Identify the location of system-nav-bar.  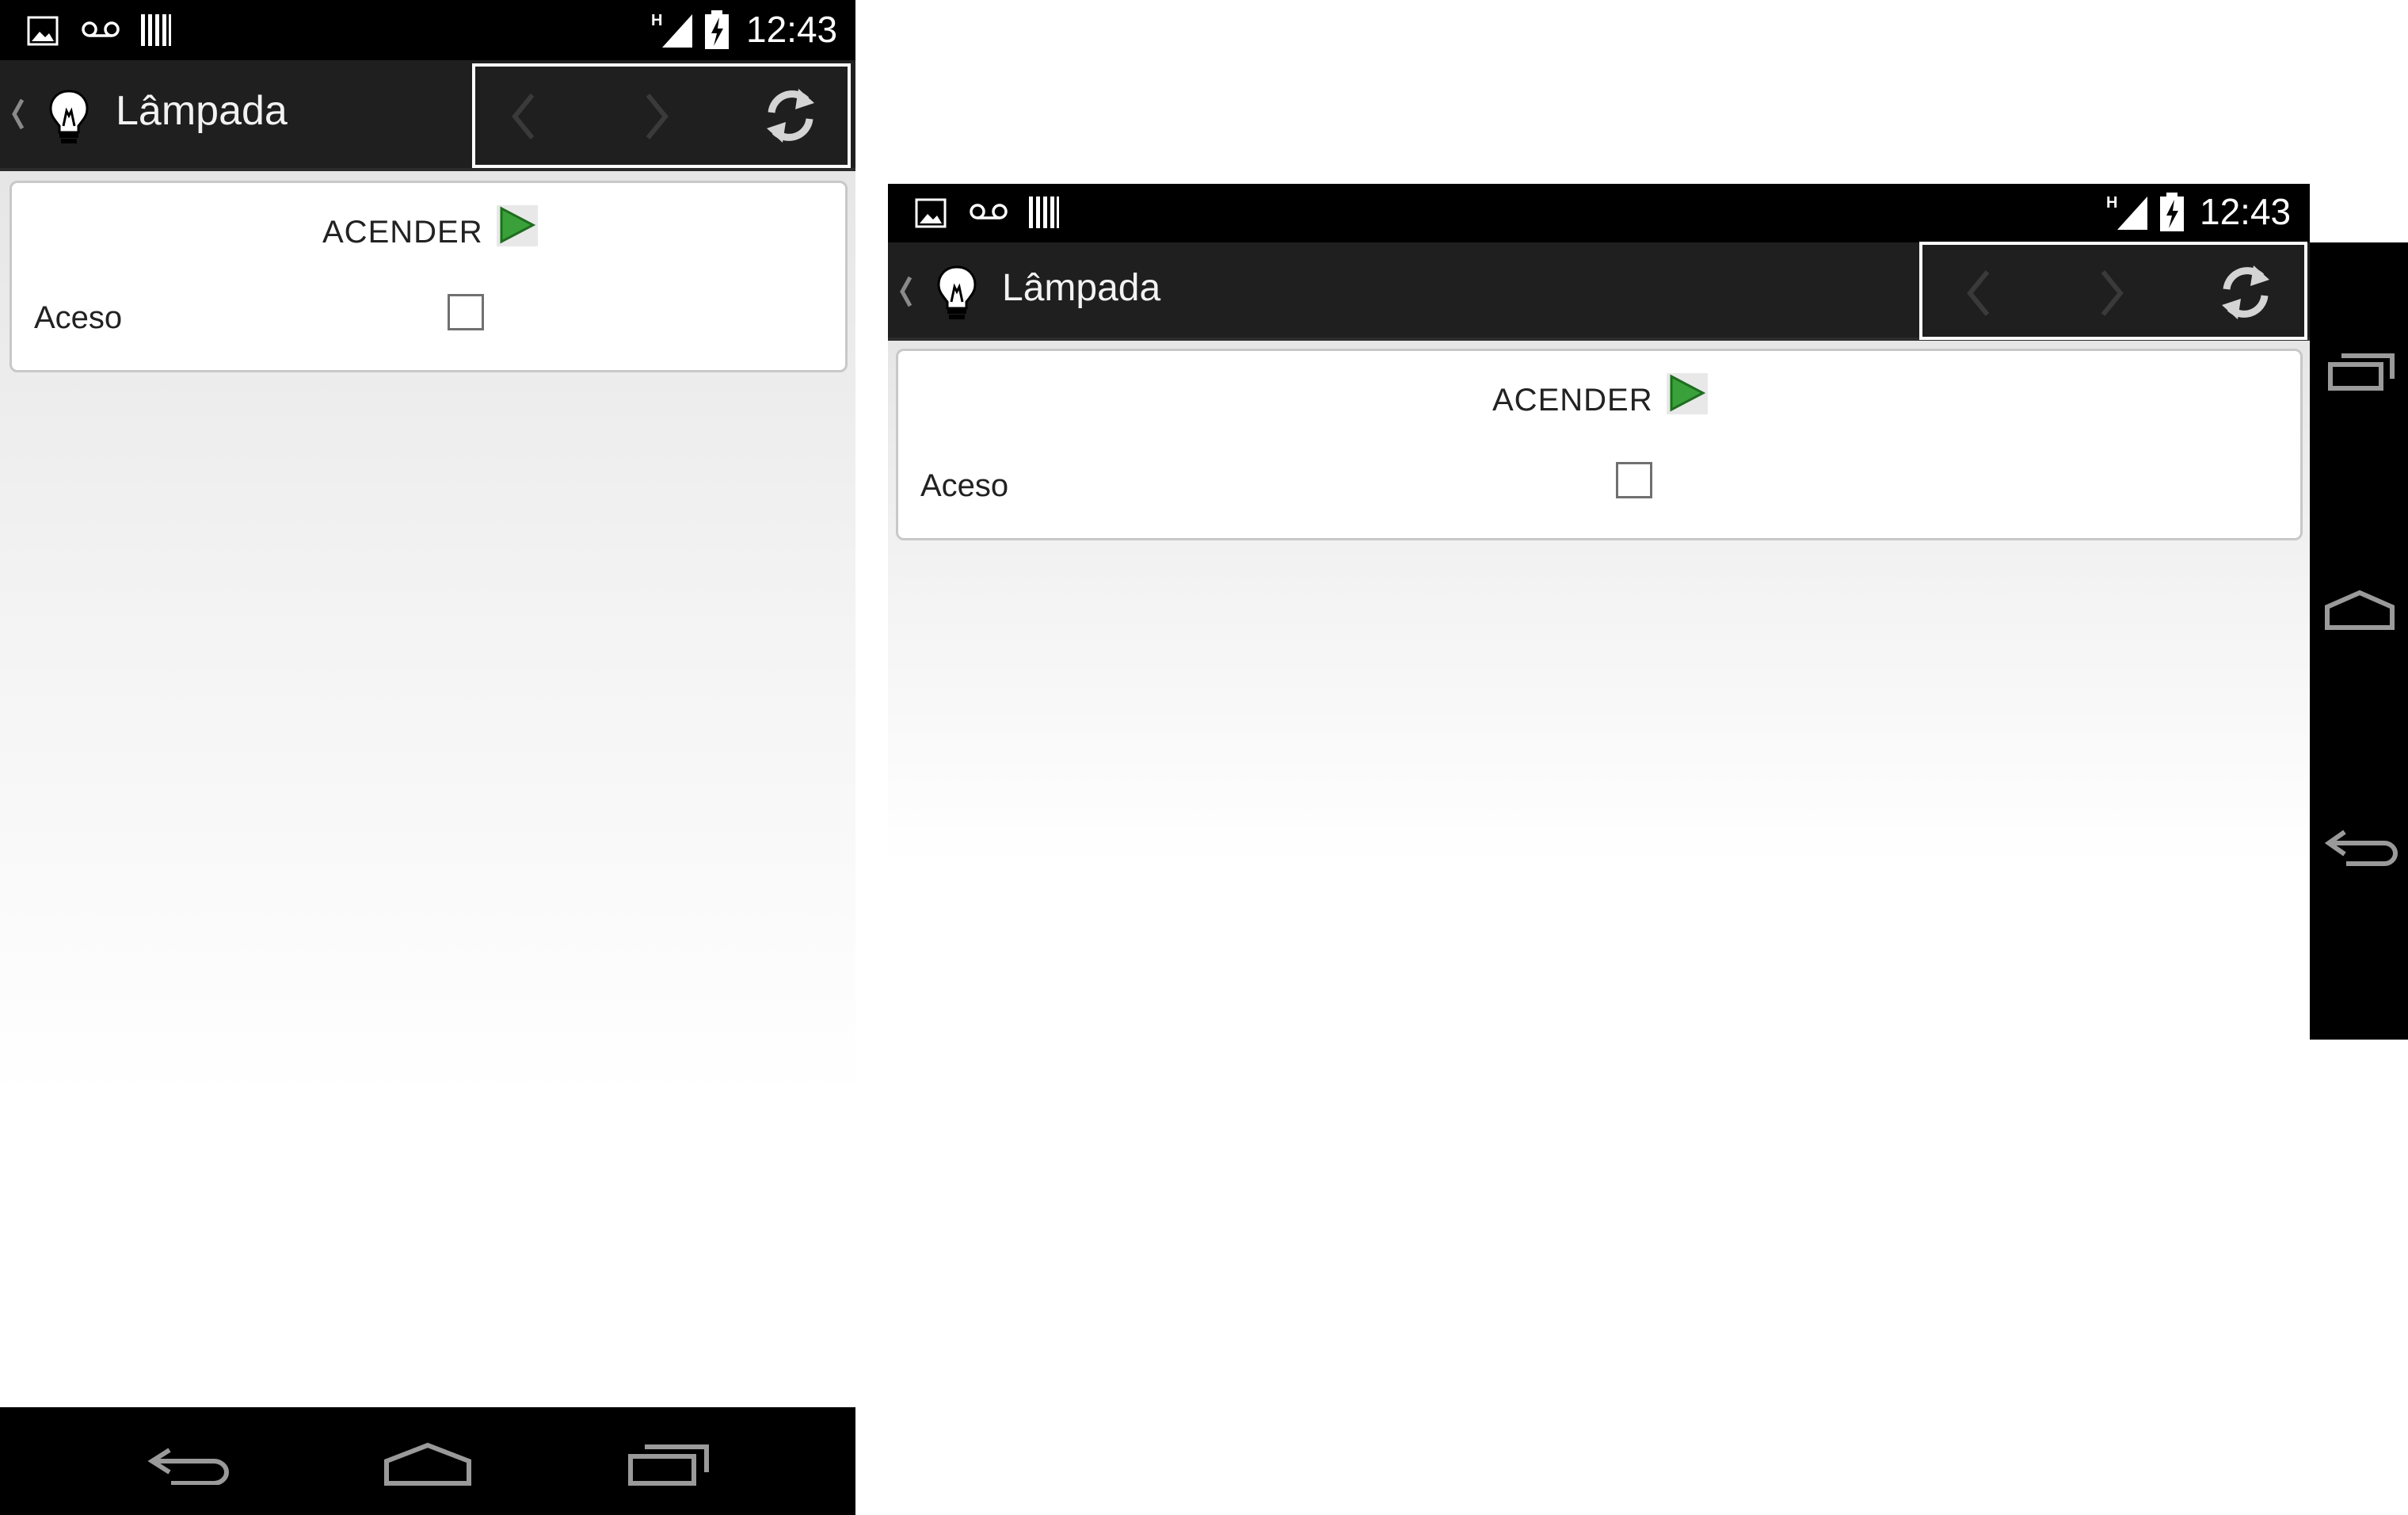
(428, 1461).